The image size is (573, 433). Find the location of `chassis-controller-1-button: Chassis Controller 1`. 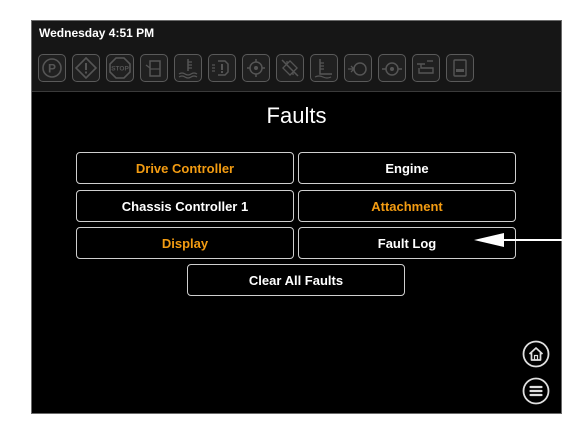

chassis-controller-1-button: Chassis Controller 1 is located at coordinates (185, 206).